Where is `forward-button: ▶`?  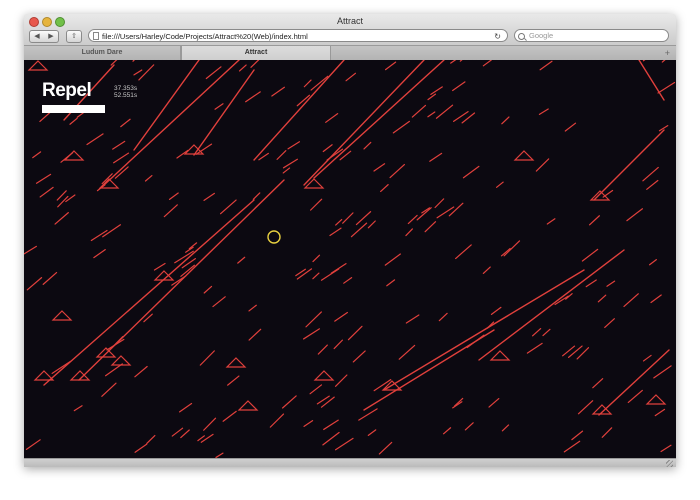 forward-button: ▶ is located at coordinates (51, 36).